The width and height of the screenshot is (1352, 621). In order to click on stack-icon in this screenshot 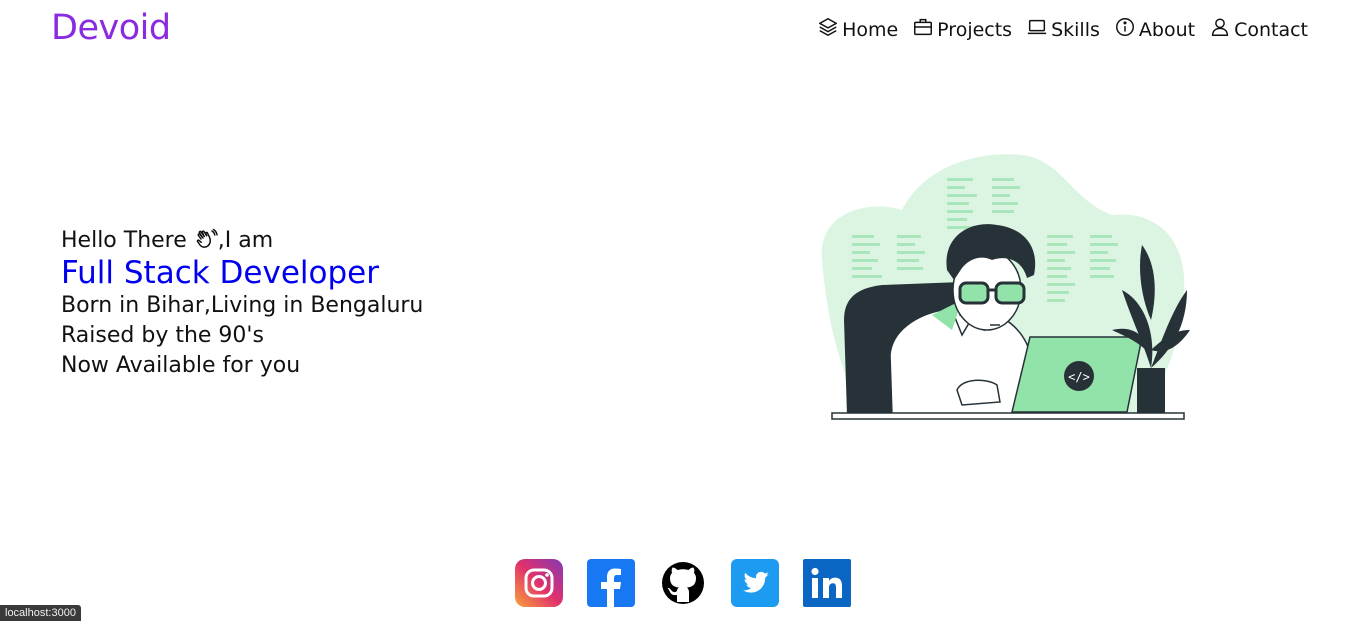, I will do `click(828, 29)`.